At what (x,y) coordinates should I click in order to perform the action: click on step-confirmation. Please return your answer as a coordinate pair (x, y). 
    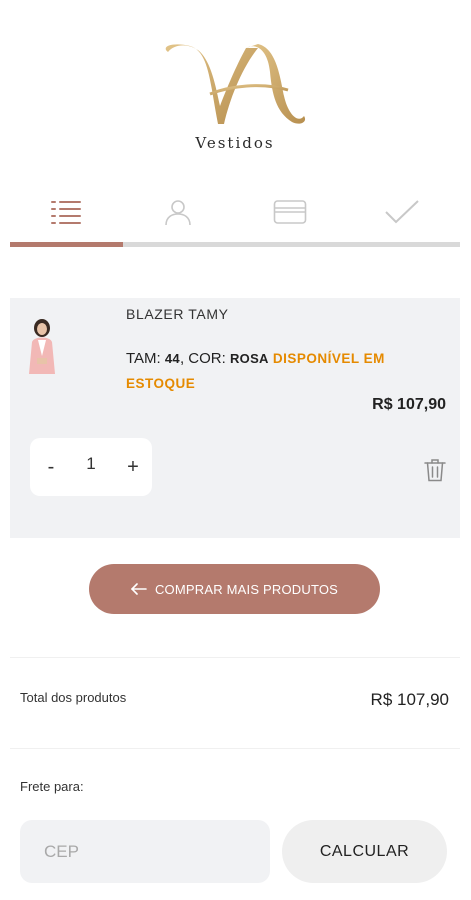
    Looking at the image, I should click on (402, 212).